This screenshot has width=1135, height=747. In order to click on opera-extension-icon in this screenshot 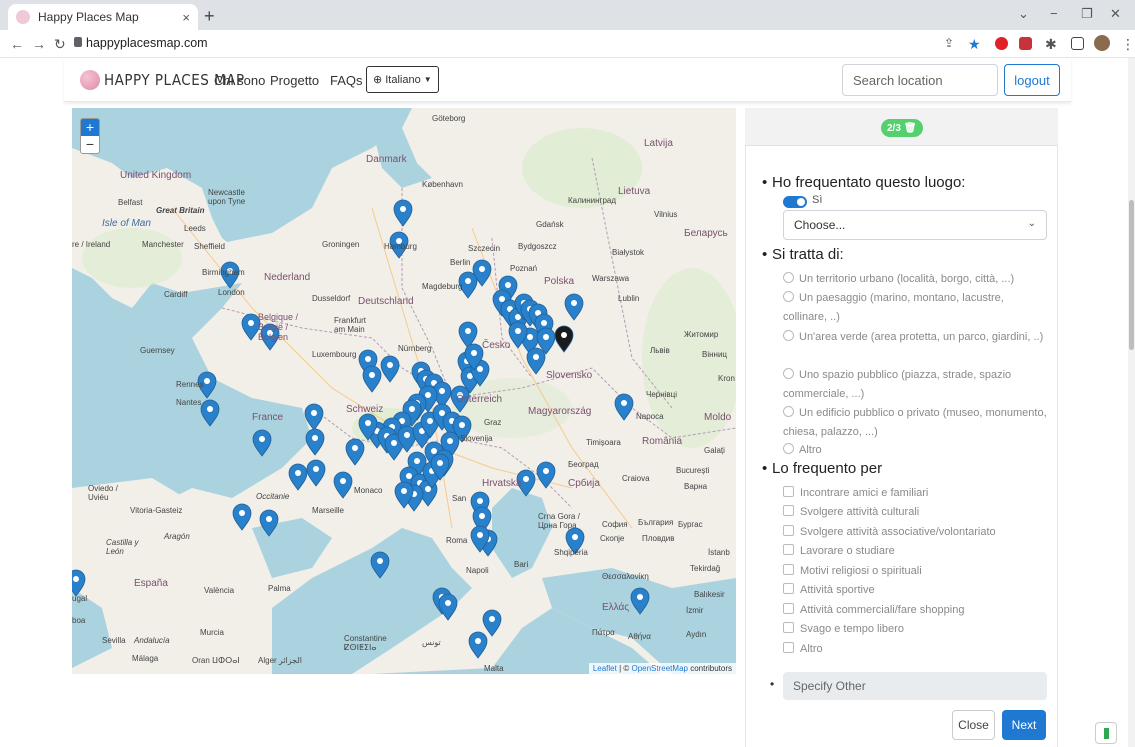, I will do `click(1001, 43)`.